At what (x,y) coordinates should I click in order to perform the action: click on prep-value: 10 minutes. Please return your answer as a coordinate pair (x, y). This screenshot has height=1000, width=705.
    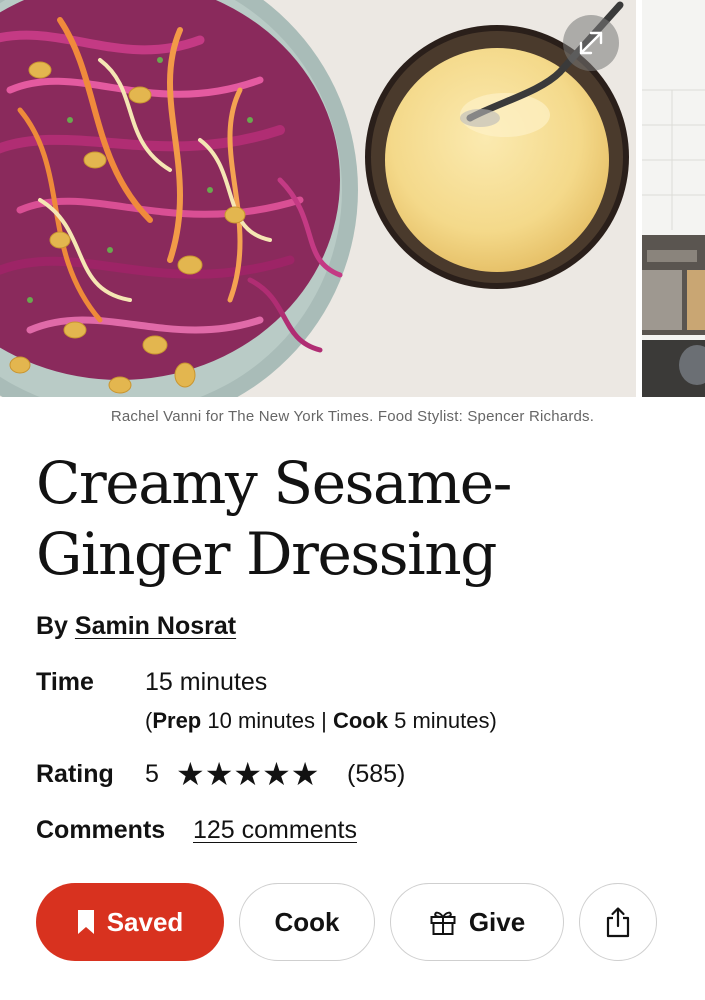
    Looking at the image, I should click on (261, 720).